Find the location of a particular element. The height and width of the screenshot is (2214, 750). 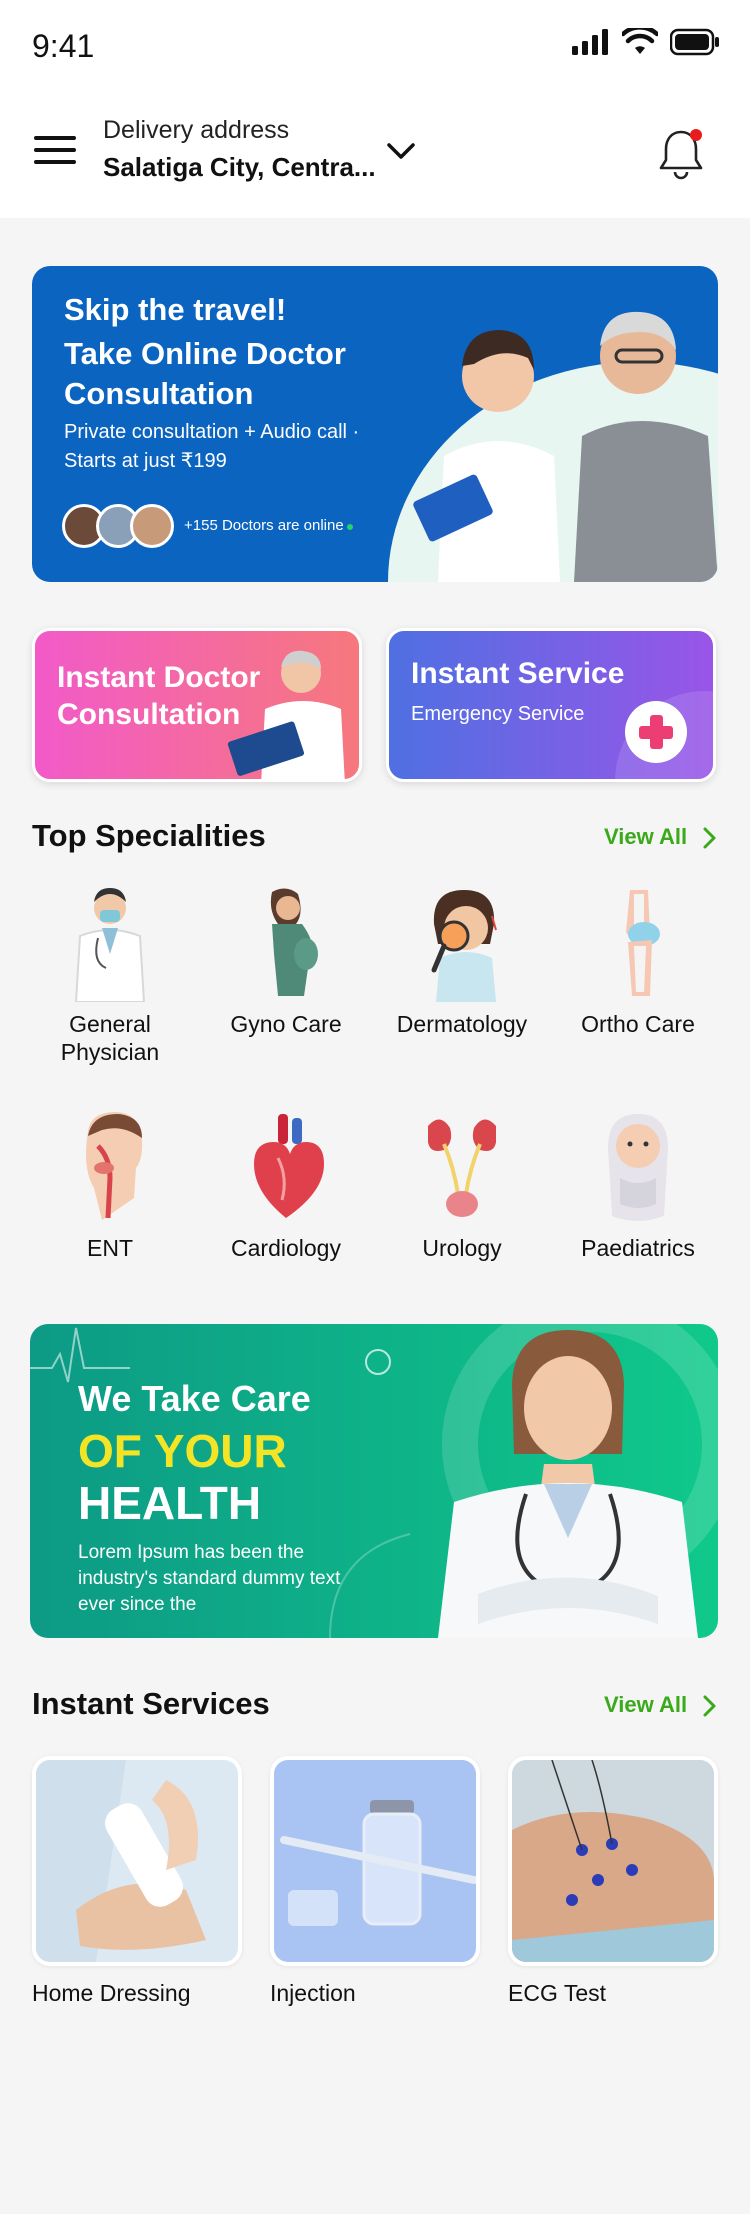

doctor-with-clipboard-illustration is located at coordinates (286, 714).